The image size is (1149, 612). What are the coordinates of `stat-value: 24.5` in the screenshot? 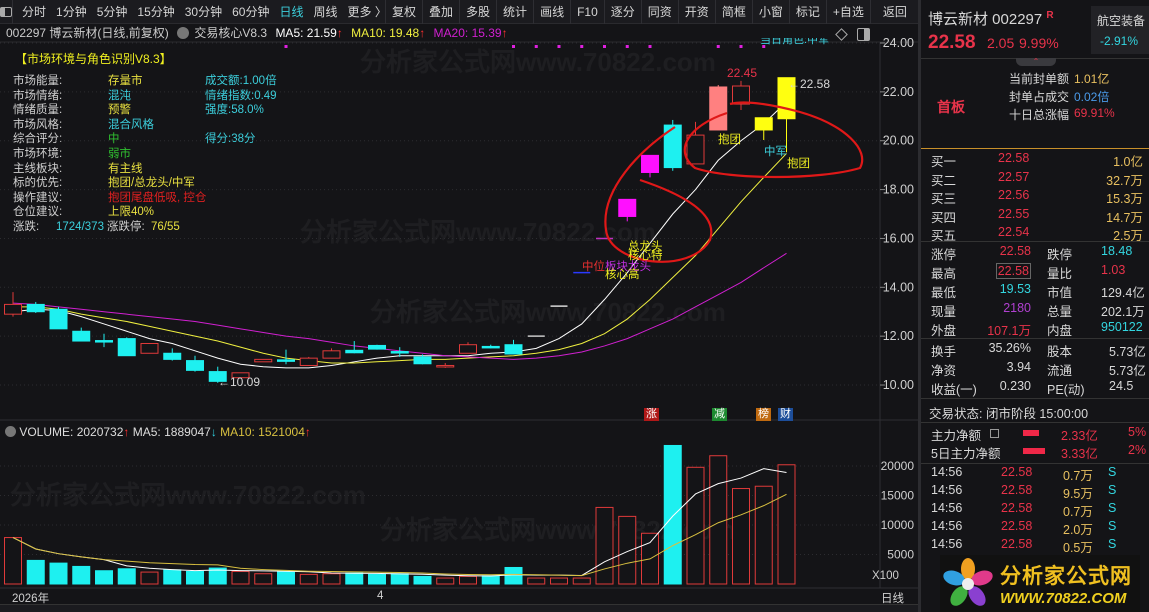 It's located at (1121, 386).